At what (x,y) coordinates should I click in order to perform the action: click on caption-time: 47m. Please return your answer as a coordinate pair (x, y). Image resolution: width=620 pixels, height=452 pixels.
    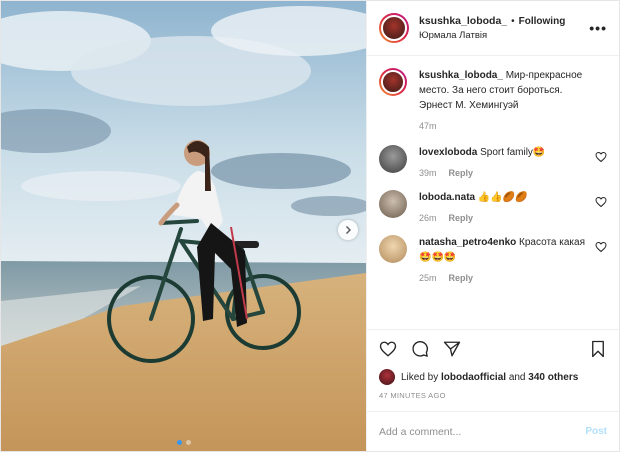
    Looking at the image, I should click on (428, 126).